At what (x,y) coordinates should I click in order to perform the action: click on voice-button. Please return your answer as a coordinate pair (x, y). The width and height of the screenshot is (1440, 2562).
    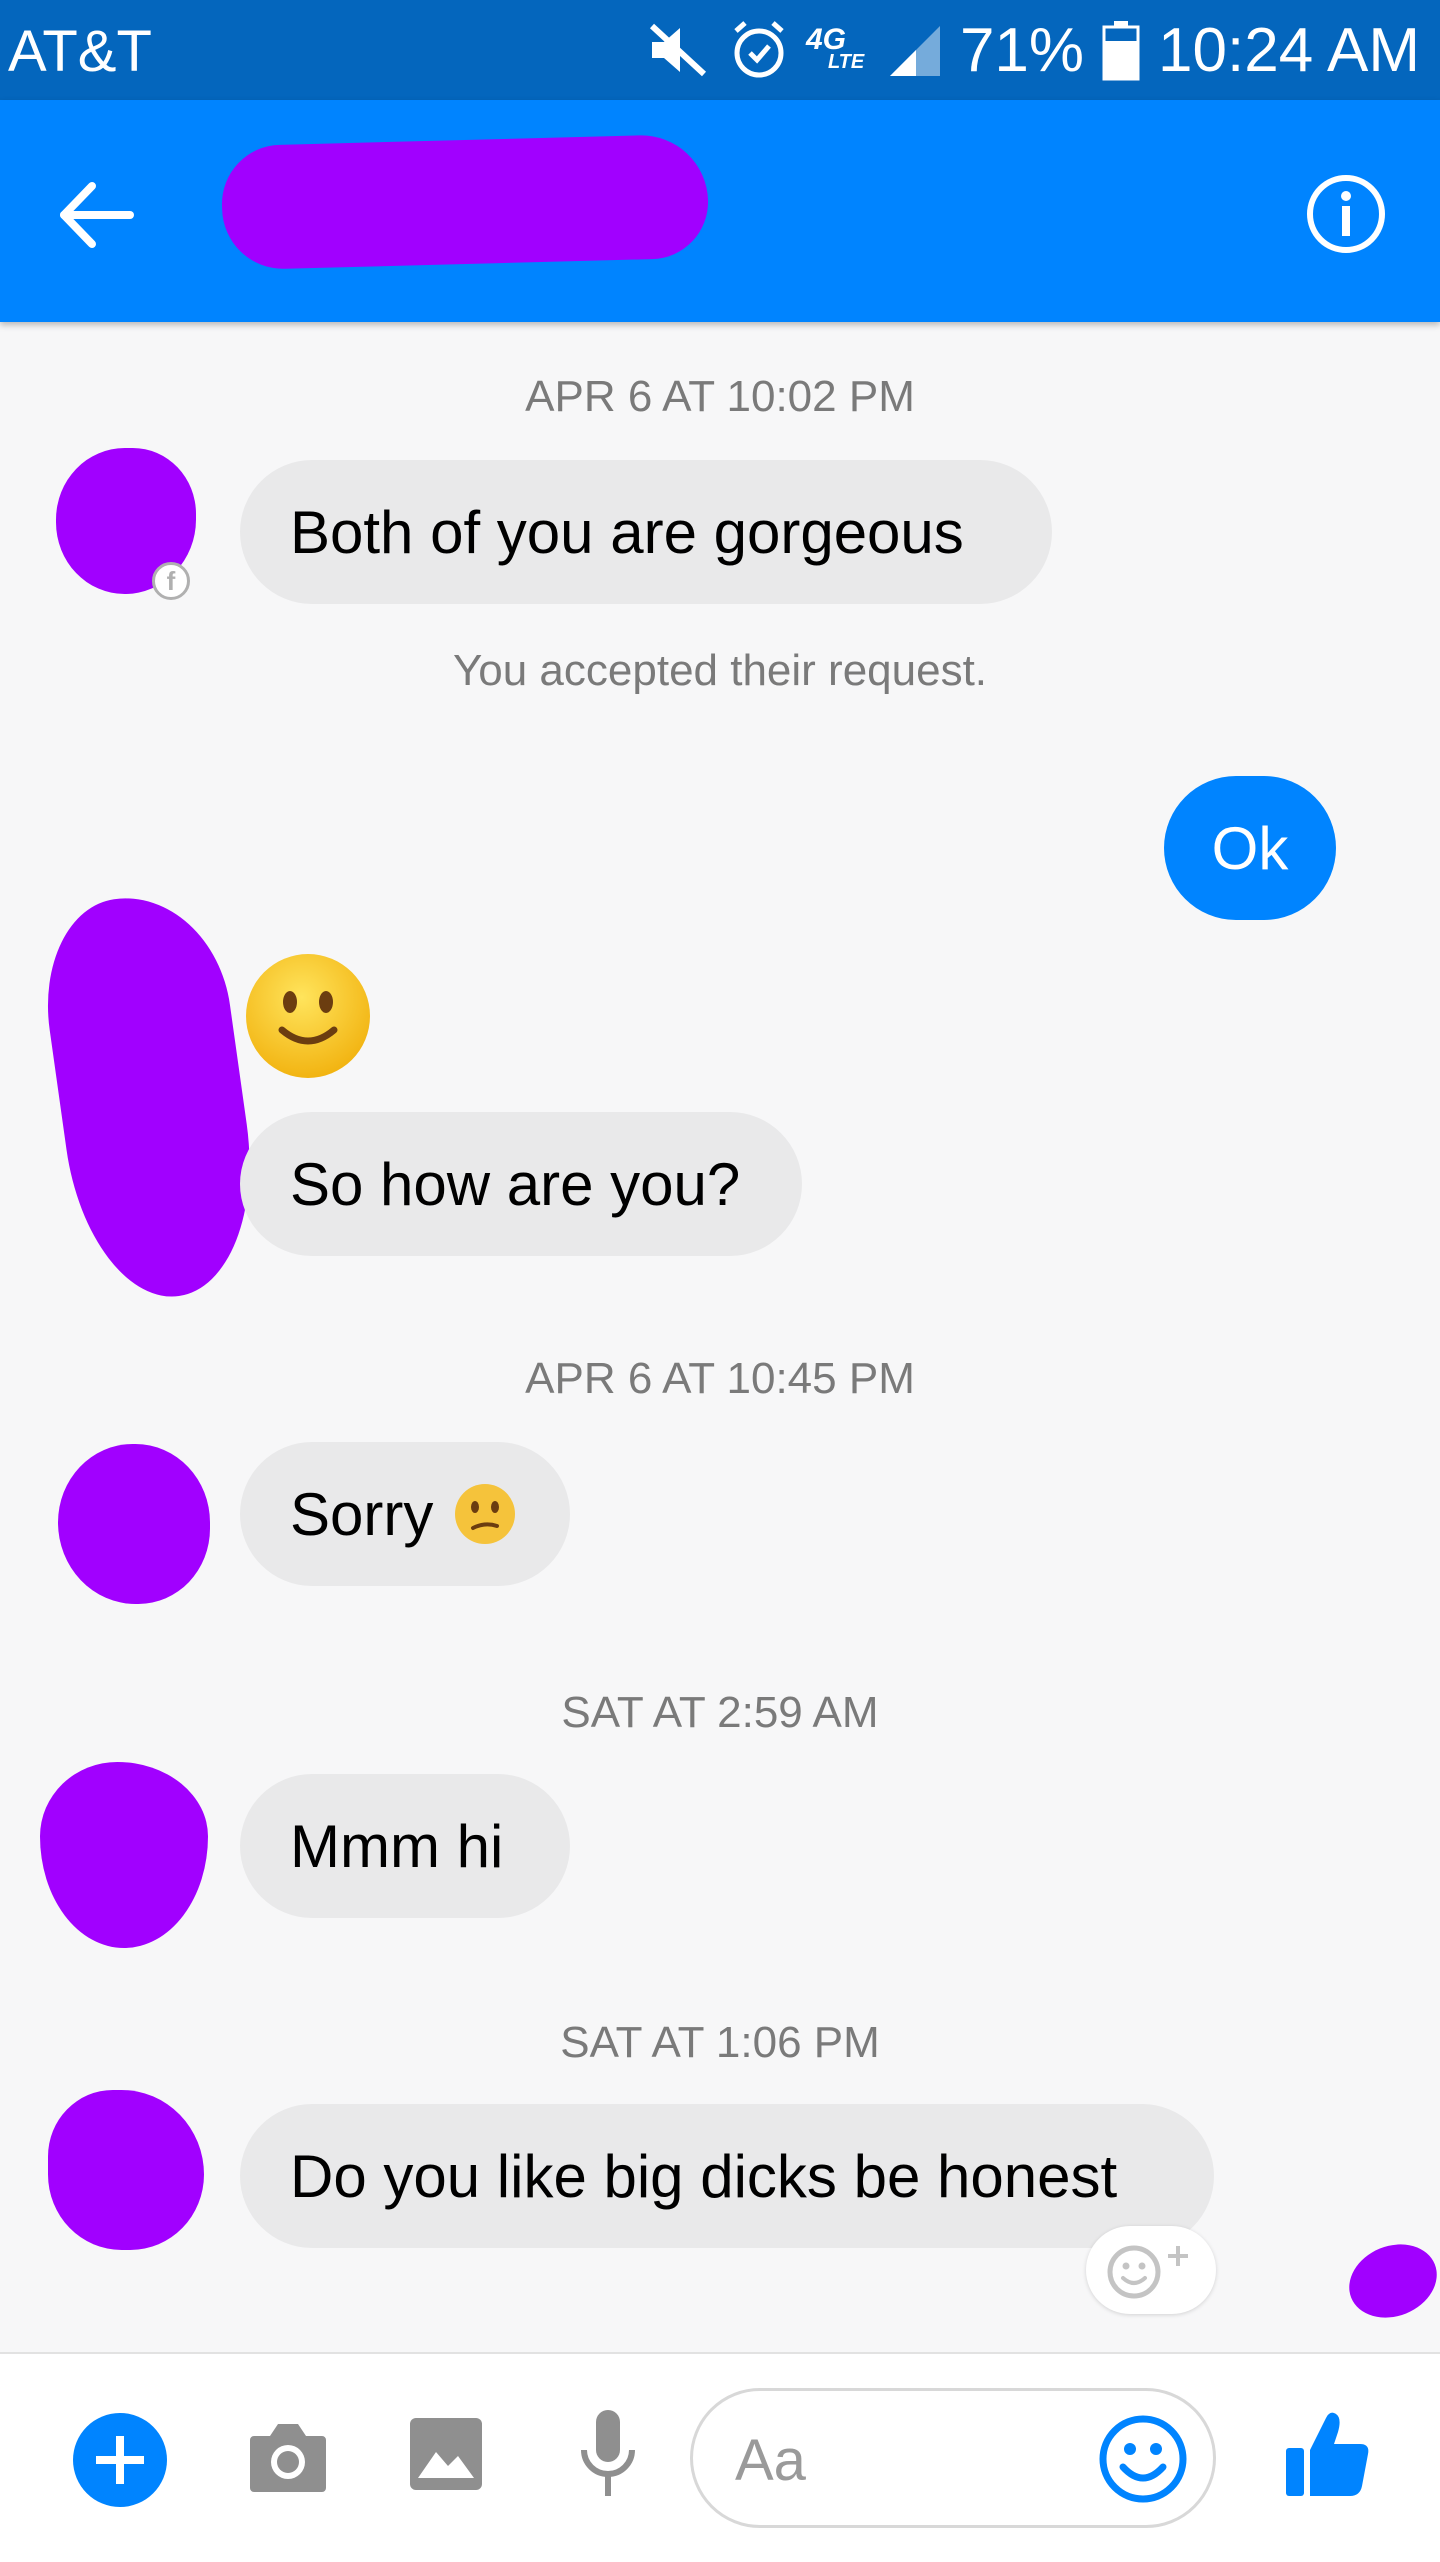
    Looking at the image, I should click on (608, 2460).